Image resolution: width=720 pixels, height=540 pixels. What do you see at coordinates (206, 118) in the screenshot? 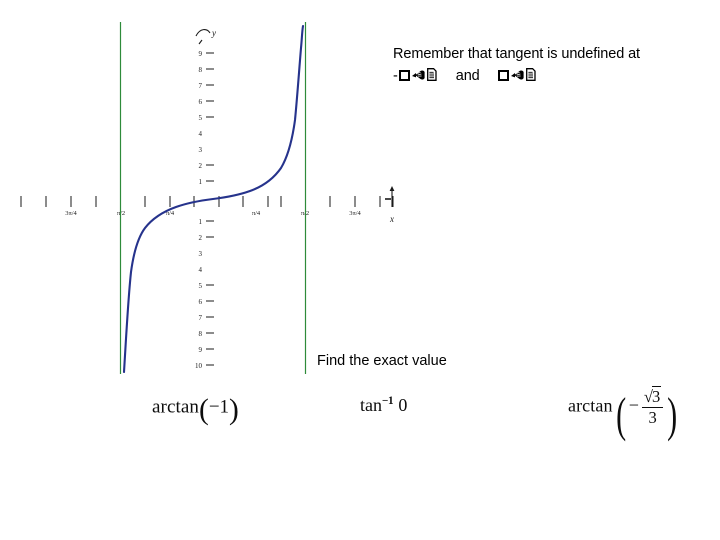
I see `y-axis-positive-ticks: 9 8 7 6 5 4 3 2 1` at bounding box center [206, 118].